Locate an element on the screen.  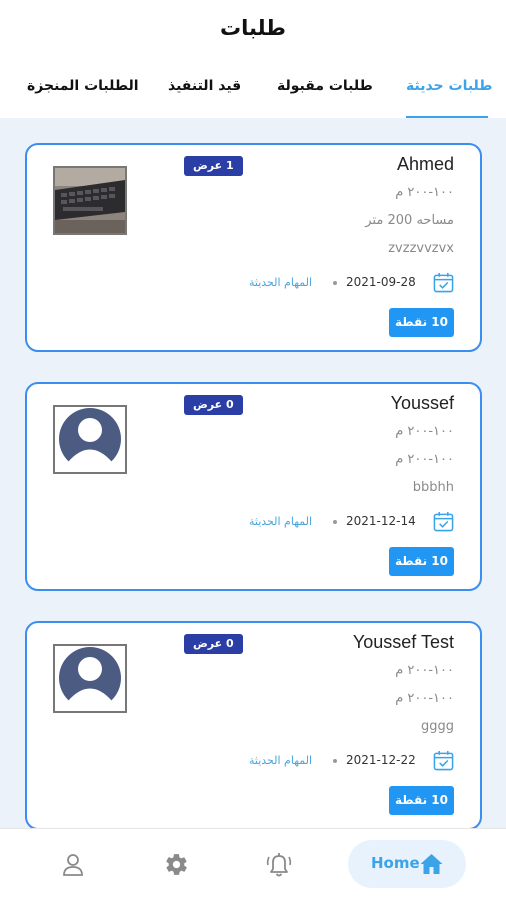
tab-new-requests: طلبات حديثة is located at coordinates (449, 86).